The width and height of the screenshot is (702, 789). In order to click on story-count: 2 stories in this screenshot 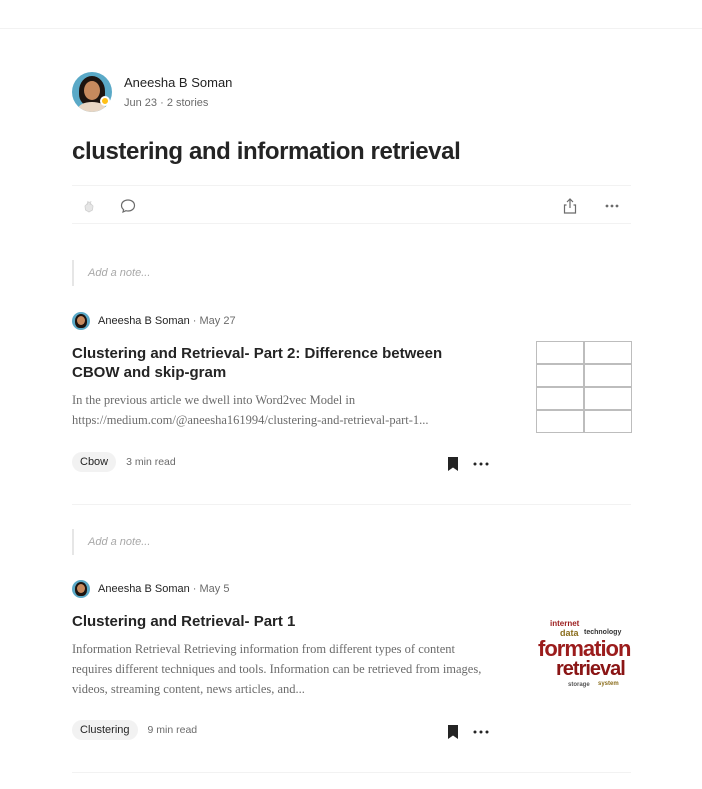, I will do `click(187, 103)`.